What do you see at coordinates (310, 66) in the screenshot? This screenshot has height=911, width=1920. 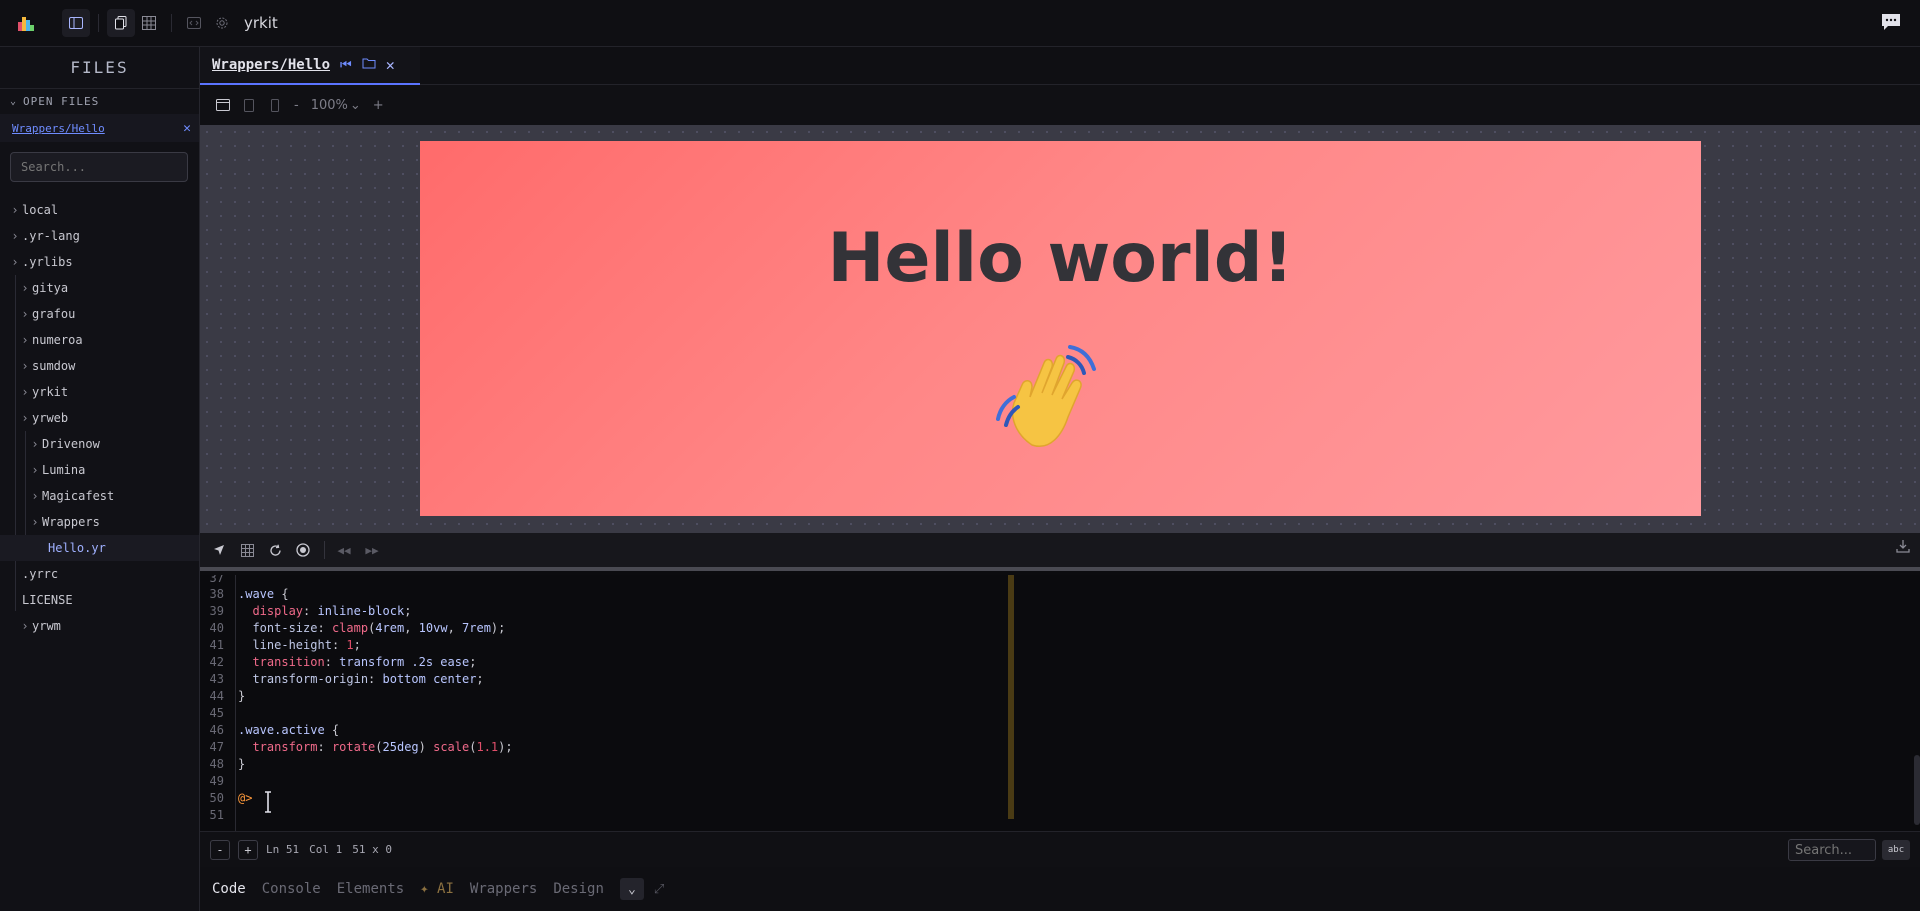 I see `tab-wrappers-hello: Wrappers/Hello ⏮ ✕` at bounding box center [310, 66].